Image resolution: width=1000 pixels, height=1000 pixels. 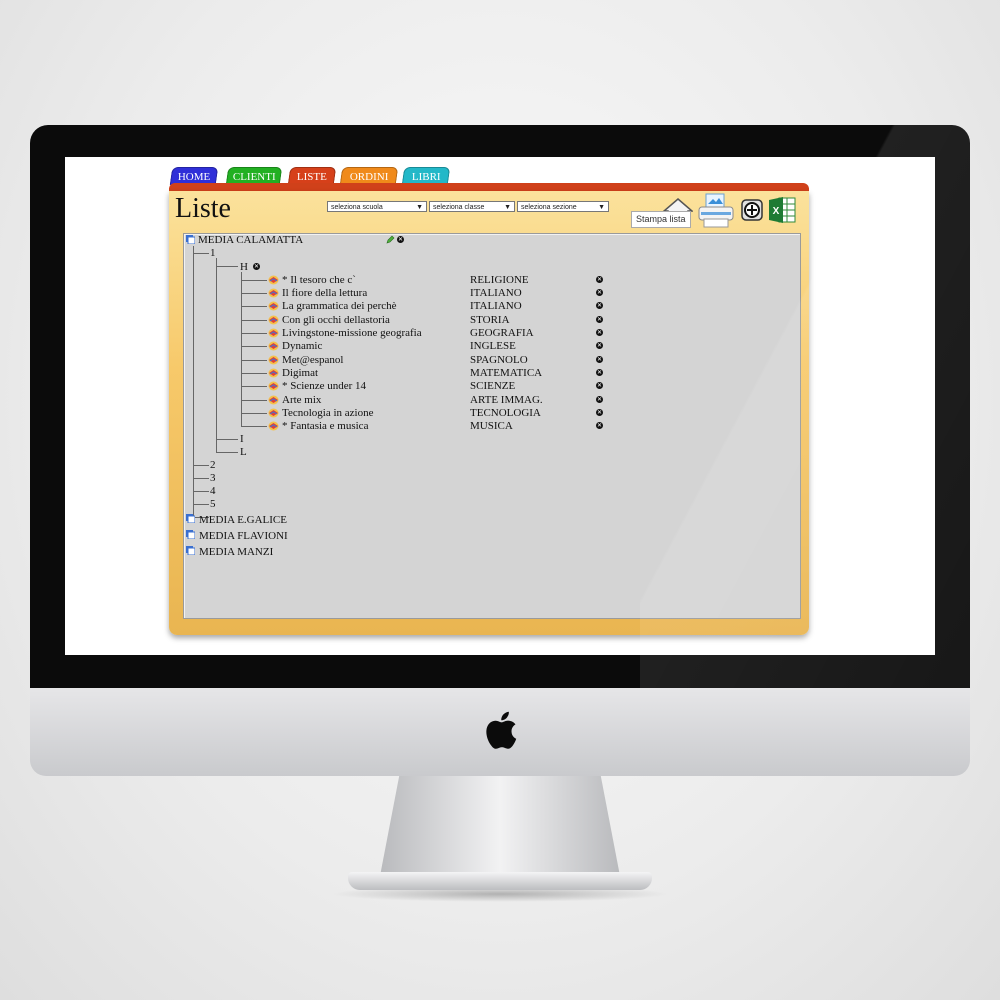 I want to click on tree-class-1: 1, so click(x=213, y=253).